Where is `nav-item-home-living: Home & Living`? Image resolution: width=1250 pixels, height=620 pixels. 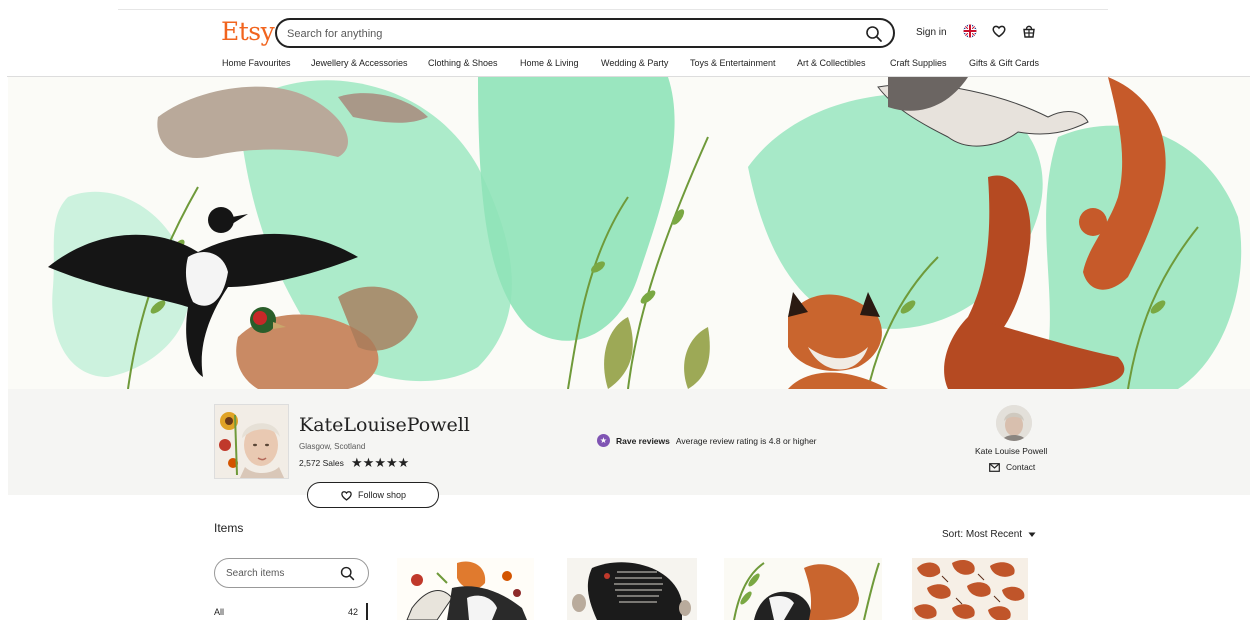 nav-item-home-living: Home & Living is located at coordinates (549, 63).